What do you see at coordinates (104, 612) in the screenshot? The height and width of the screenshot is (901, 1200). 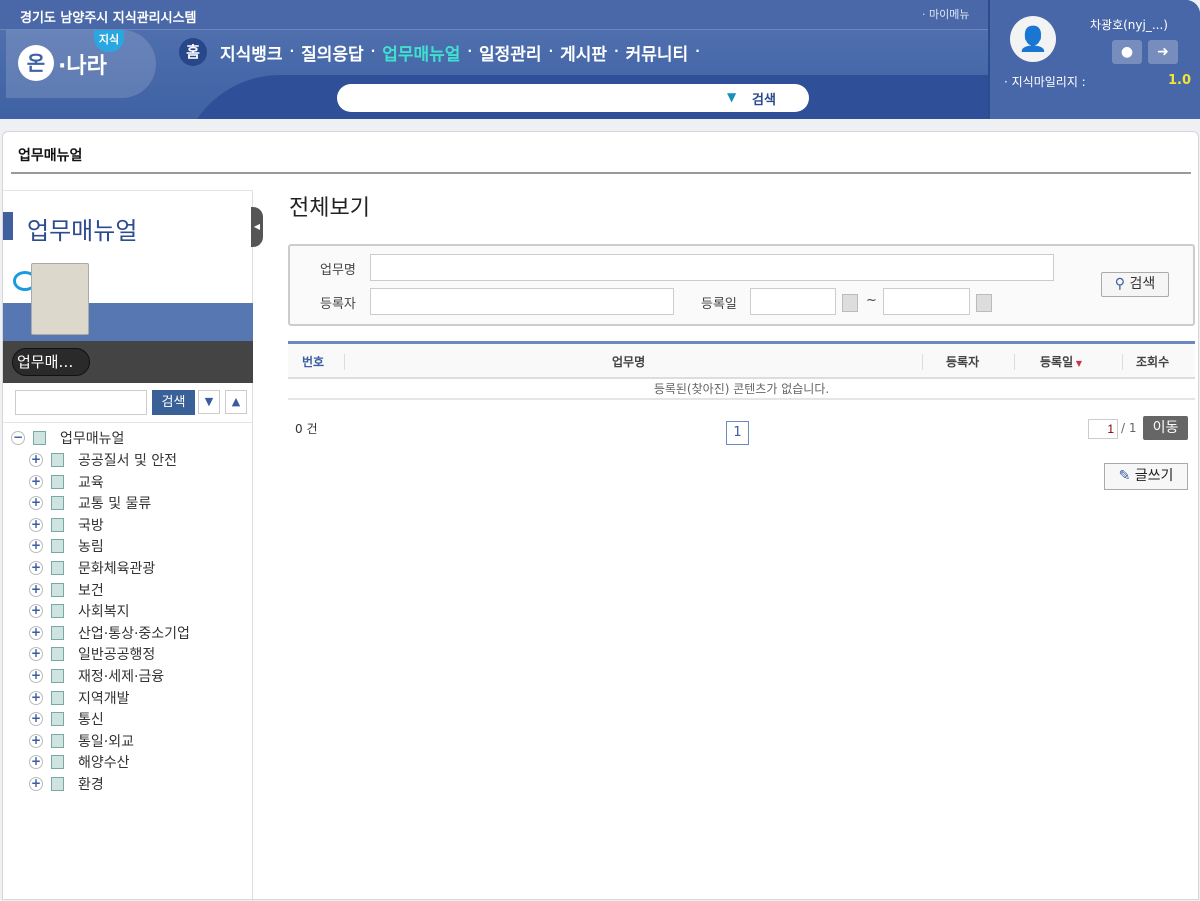 I see `tree-label: 사회복지` at bounding box center [104, 612].